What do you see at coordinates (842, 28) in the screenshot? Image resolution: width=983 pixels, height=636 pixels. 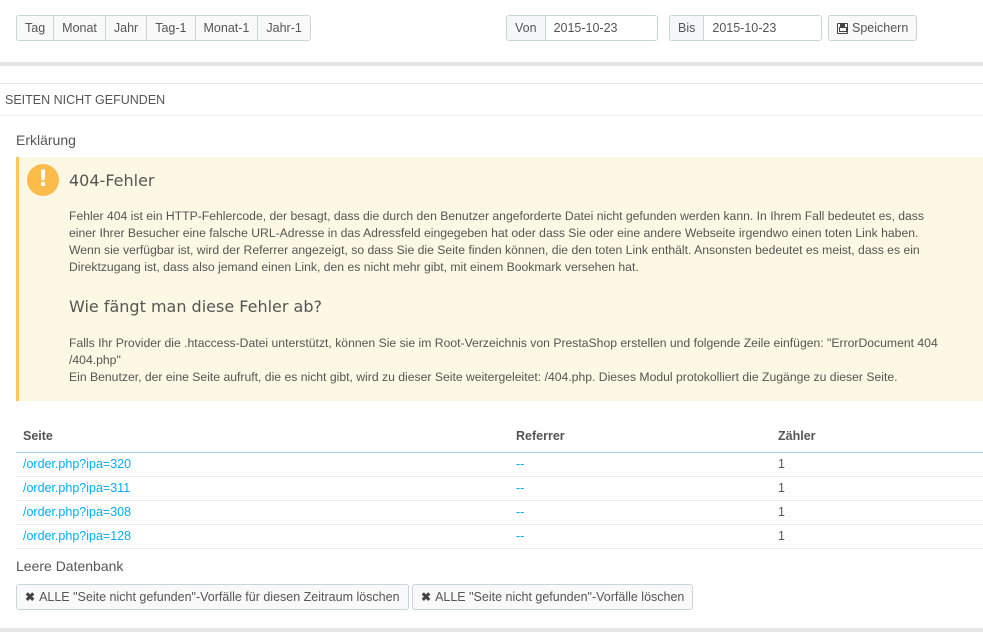 I see `floppy-disk-icon` at bounding box center [842, 28].